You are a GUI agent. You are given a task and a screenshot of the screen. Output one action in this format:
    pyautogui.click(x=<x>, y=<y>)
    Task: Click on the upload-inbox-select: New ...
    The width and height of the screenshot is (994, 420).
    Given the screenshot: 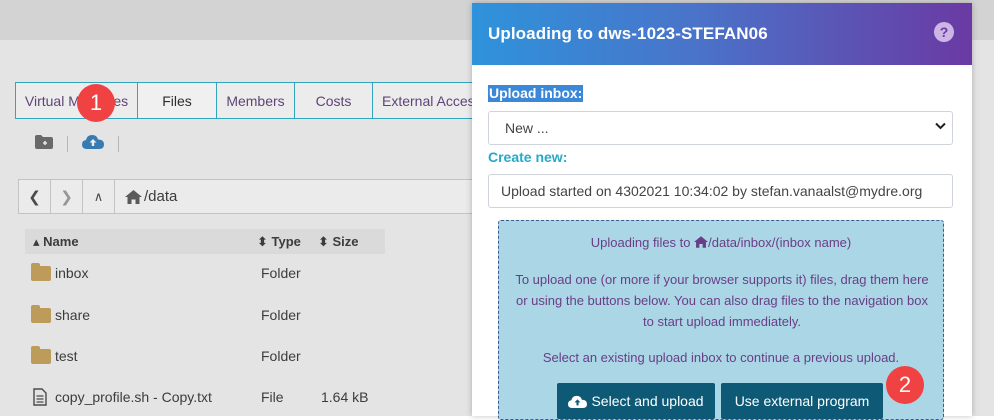 What is the action you would take?
    pyautogui.click(x=720, y=128)
    